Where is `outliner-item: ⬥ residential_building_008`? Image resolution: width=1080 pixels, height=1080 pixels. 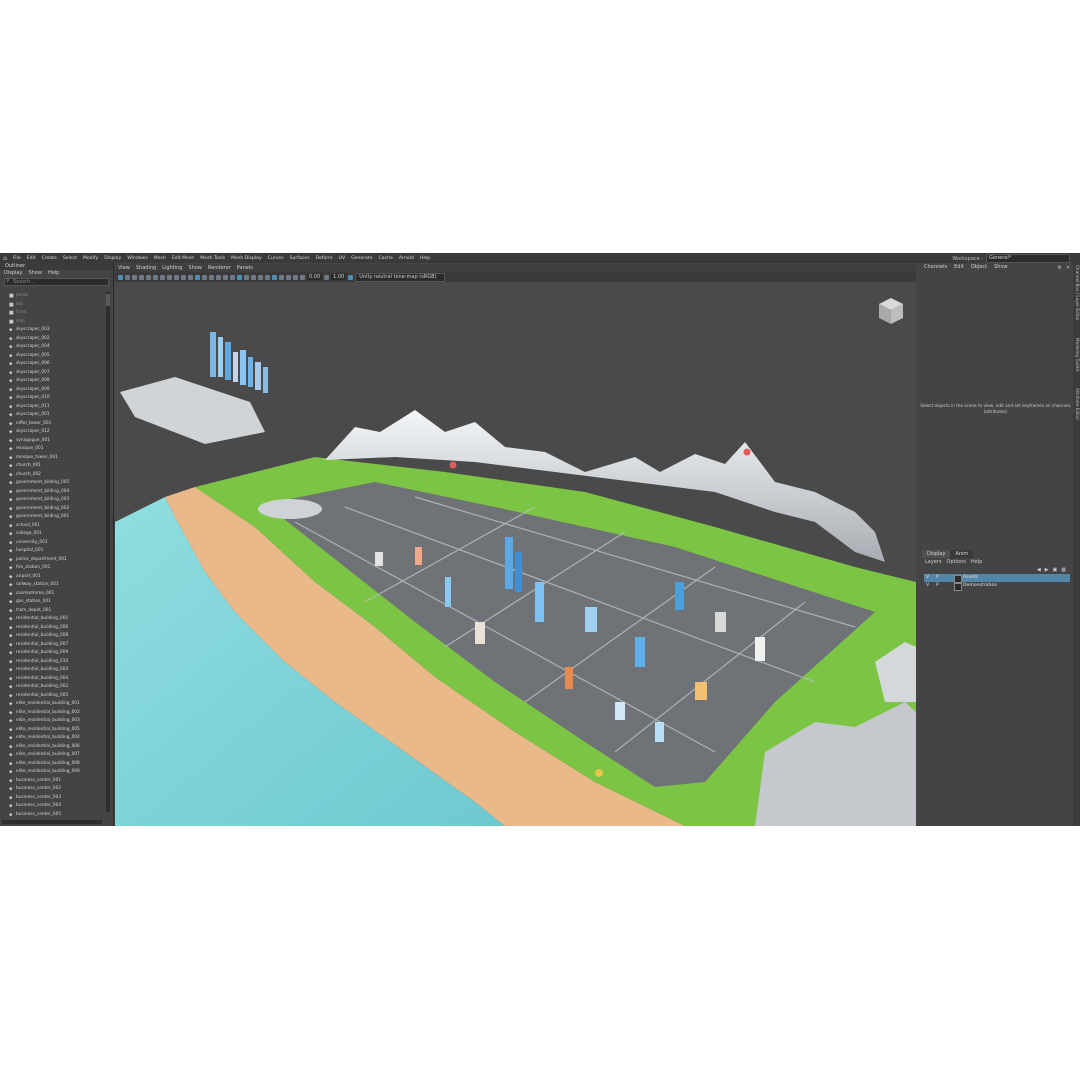 outliner-item: ⬥ residential_building_008 is located at coordinates (52, 636).